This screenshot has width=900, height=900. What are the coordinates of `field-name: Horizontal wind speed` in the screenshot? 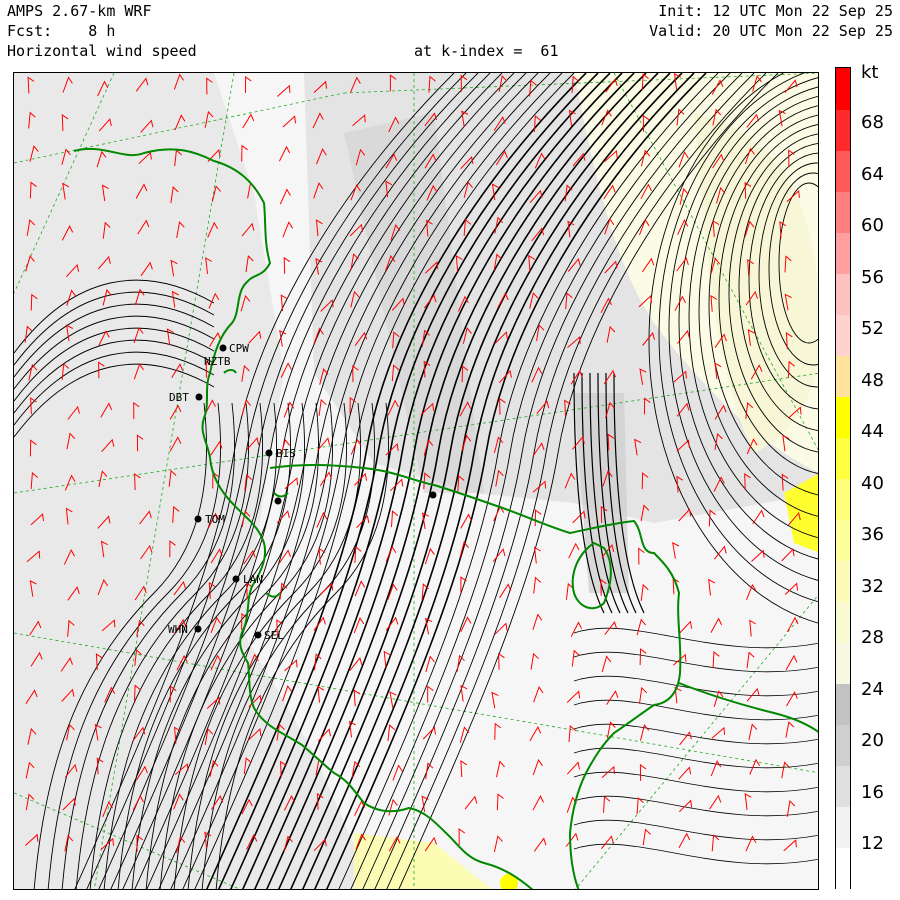 It's located at (102, 51).